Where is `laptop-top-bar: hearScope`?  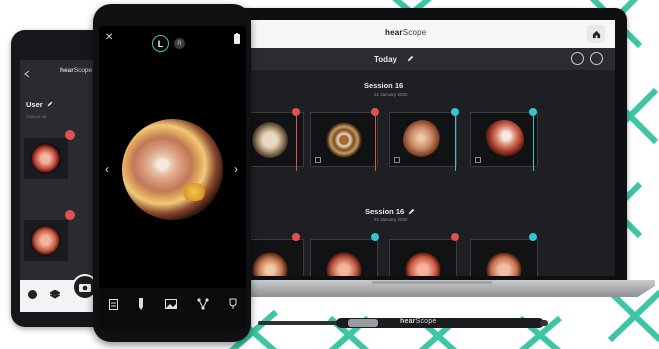 laptop-top-bar: hearScope is located at coordinates (424, 34).